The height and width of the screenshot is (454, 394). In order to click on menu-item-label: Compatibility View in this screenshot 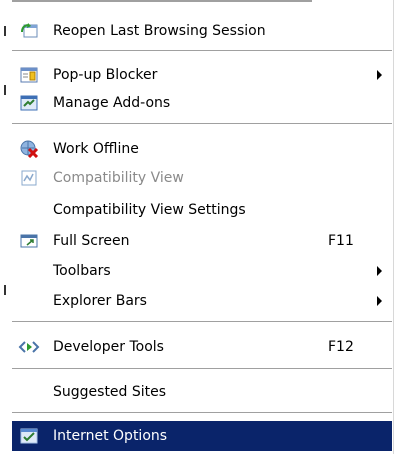, I will do `click(118, 177)`.